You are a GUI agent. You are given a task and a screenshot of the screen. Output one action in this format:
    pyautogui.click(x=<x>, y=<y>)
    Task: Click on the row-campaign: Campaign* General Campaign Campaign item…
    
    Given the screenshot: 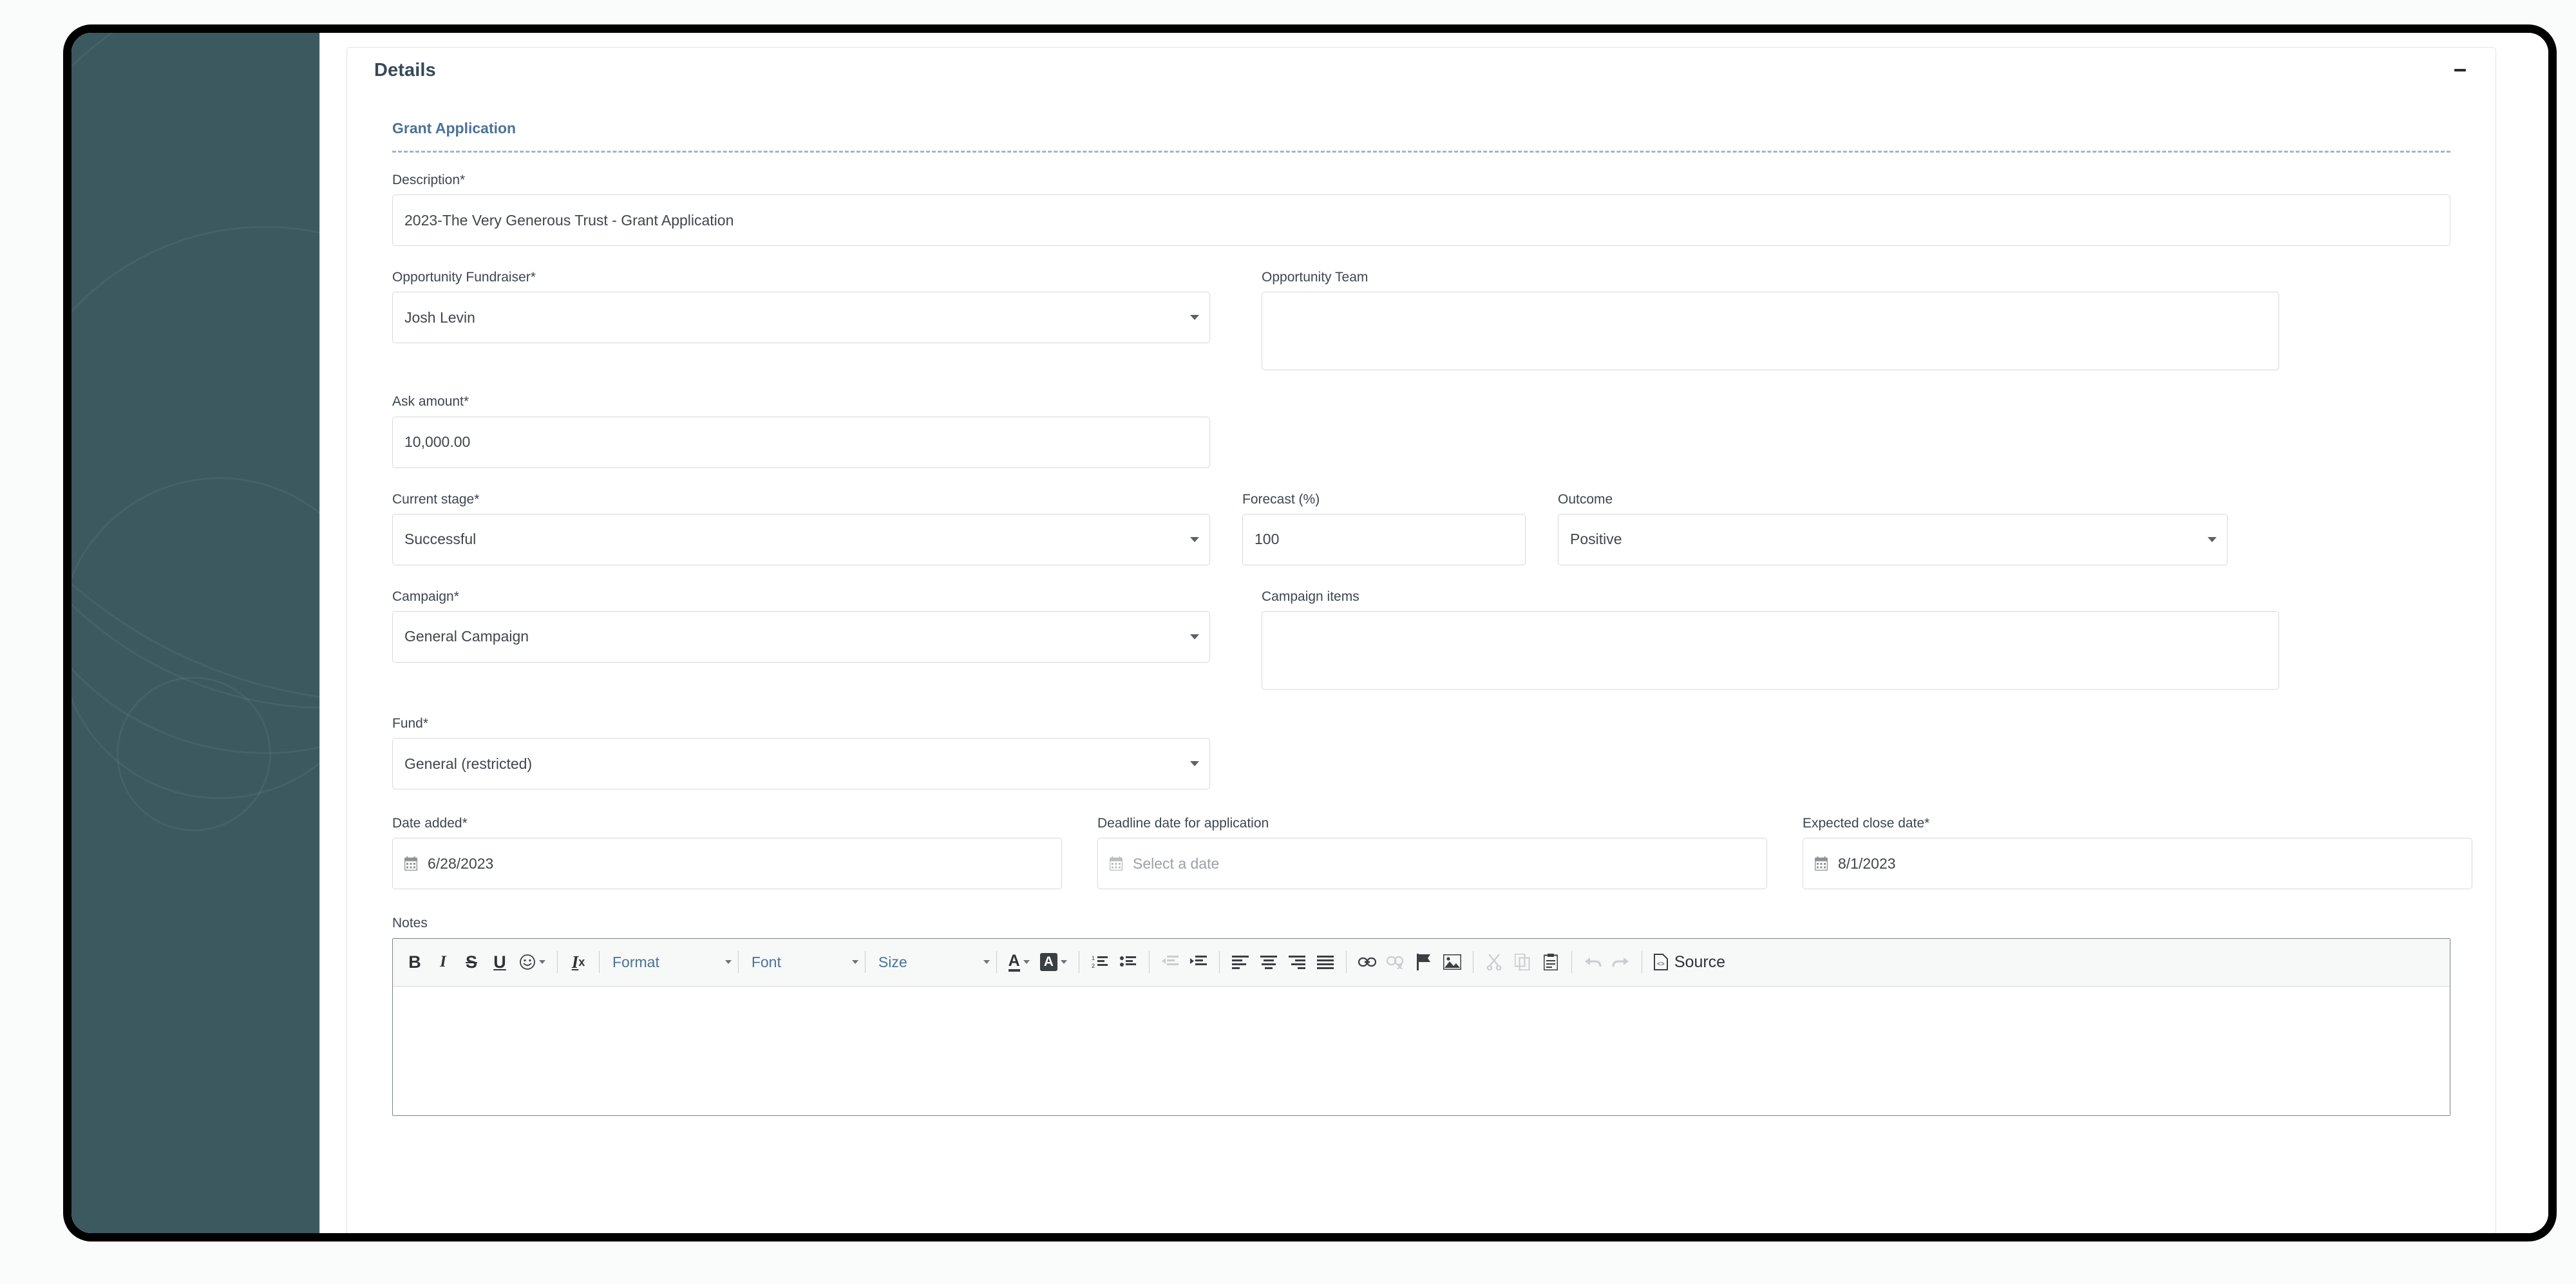 What is the action you would take?
    pyautogui.click(x=1421, y=639)
    